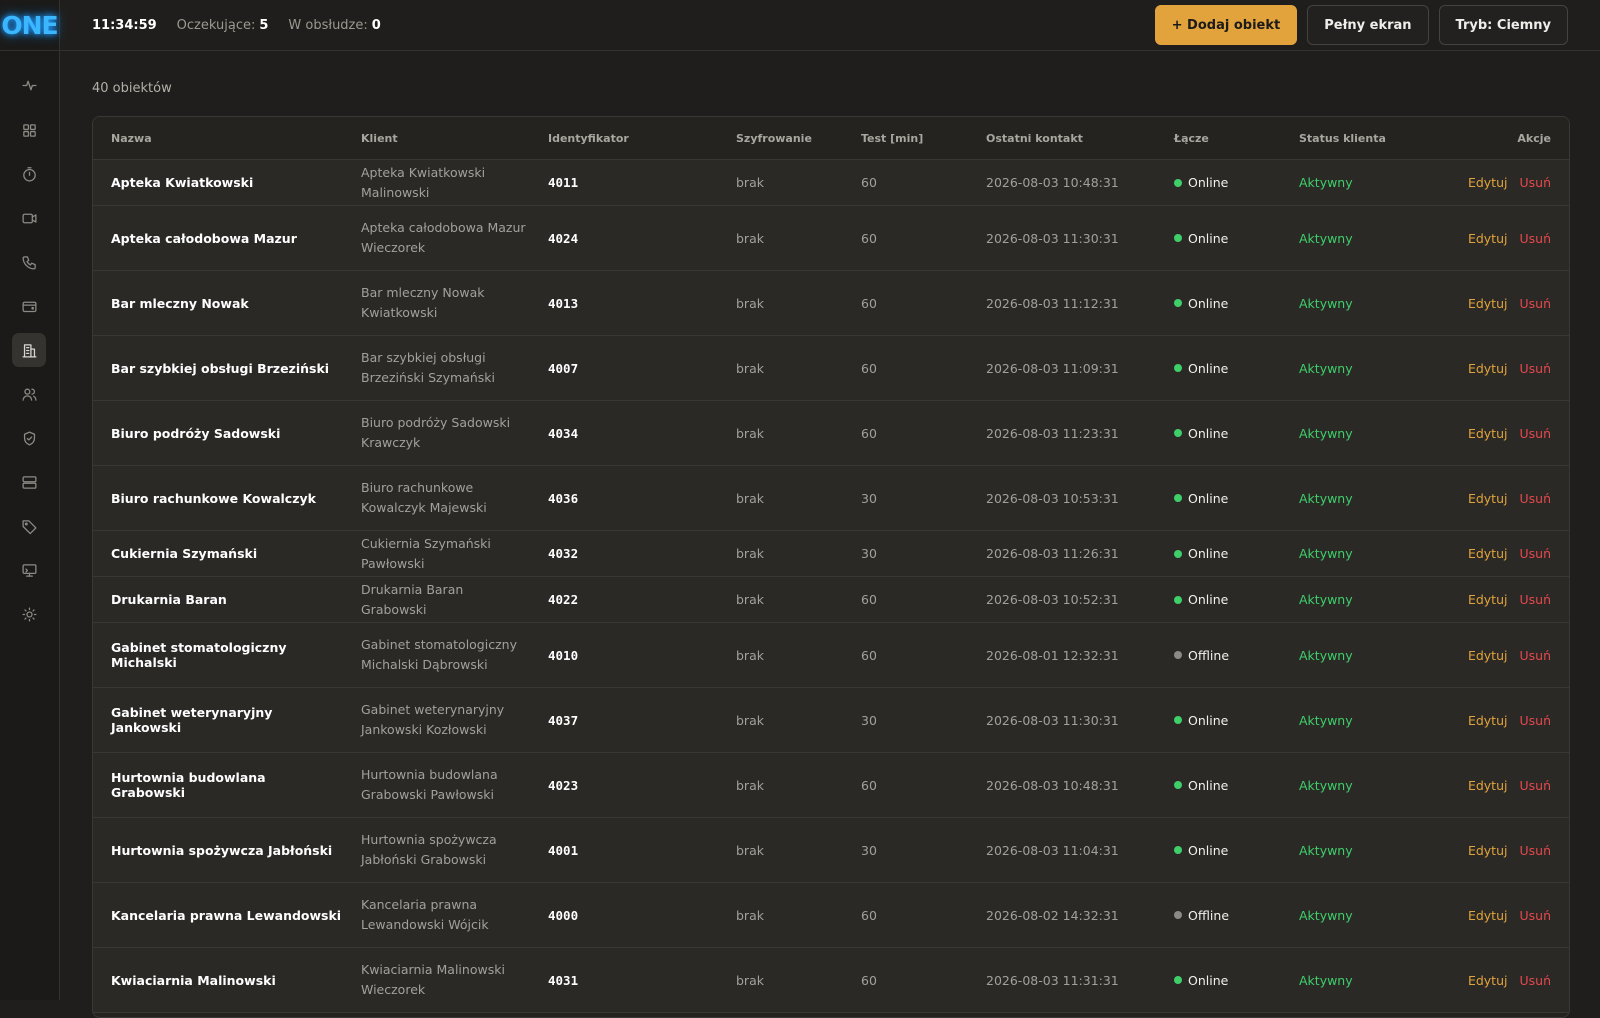 Image resolution: width=1600 pixels, height=1018 pixels. I want to click on column-header-encryption: Szyfrowanie, so click(780, 138).